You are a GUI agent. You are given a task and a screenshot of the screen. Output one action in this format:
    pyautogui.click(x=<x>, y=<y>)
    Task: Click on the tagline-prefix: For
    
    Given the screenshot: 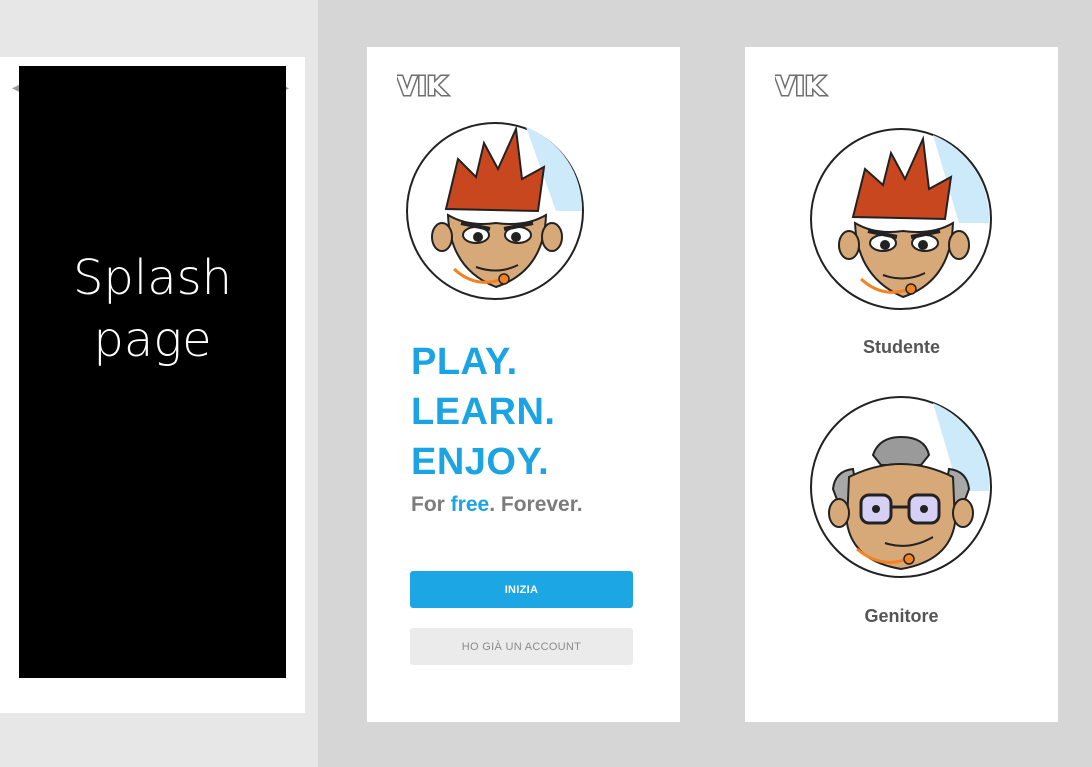 What is the action you would take?
    pyautogui.click(x=431, y=504)
    